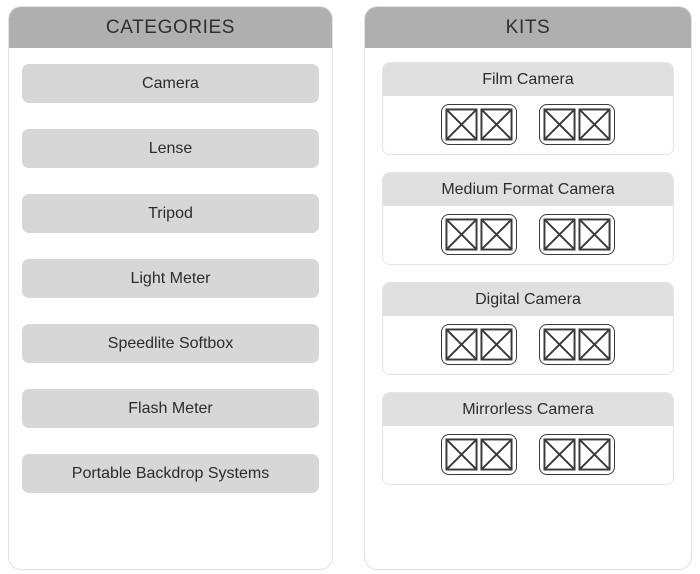 This screenshot has width=700, height=574. I want to click on category-item: Tripod, so click(170, 213).